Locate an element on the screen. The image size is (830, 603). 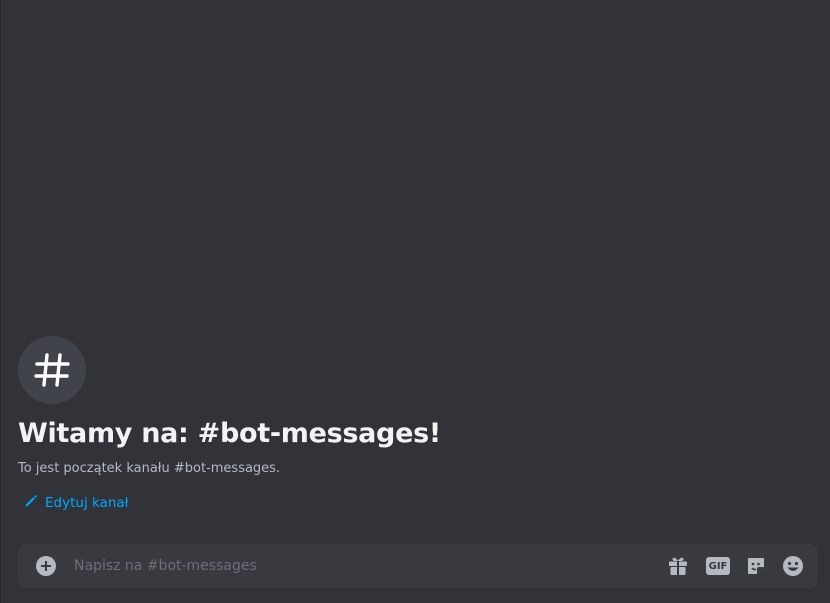
plus-circle-icon is located at coordinates (46, 566).